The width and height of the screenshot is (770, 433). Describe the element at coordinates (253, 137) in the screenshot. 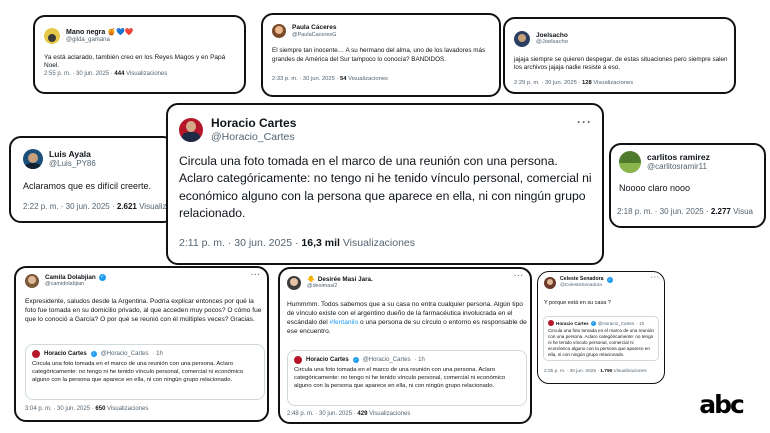

I see `author-handle: @Horacio_Cartes` at that location.